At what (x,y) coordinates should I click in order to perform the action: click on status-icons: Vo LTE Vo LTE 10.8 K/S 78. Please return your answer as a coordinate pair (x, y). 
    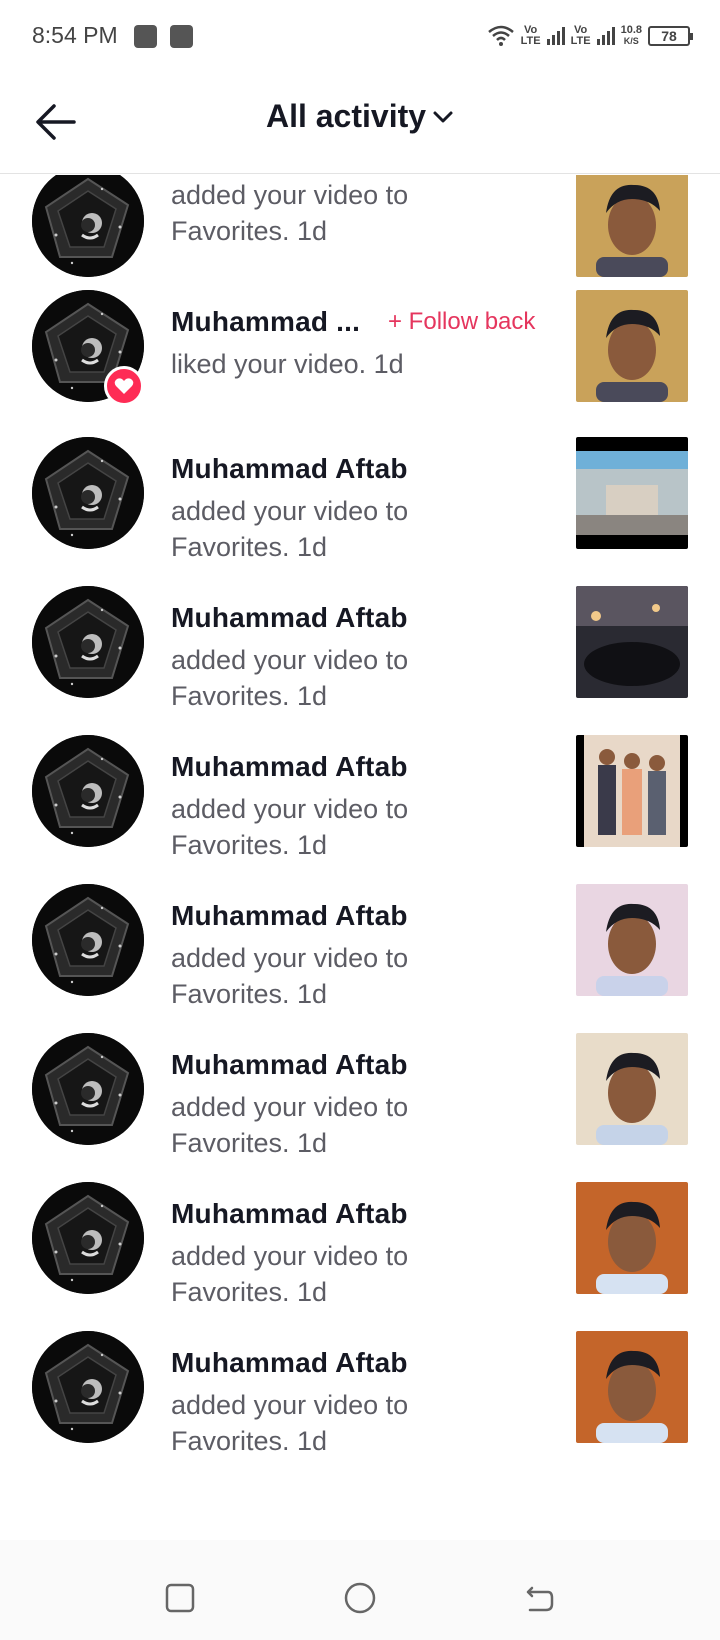
    Looking at the image, I should click on (590, 36).